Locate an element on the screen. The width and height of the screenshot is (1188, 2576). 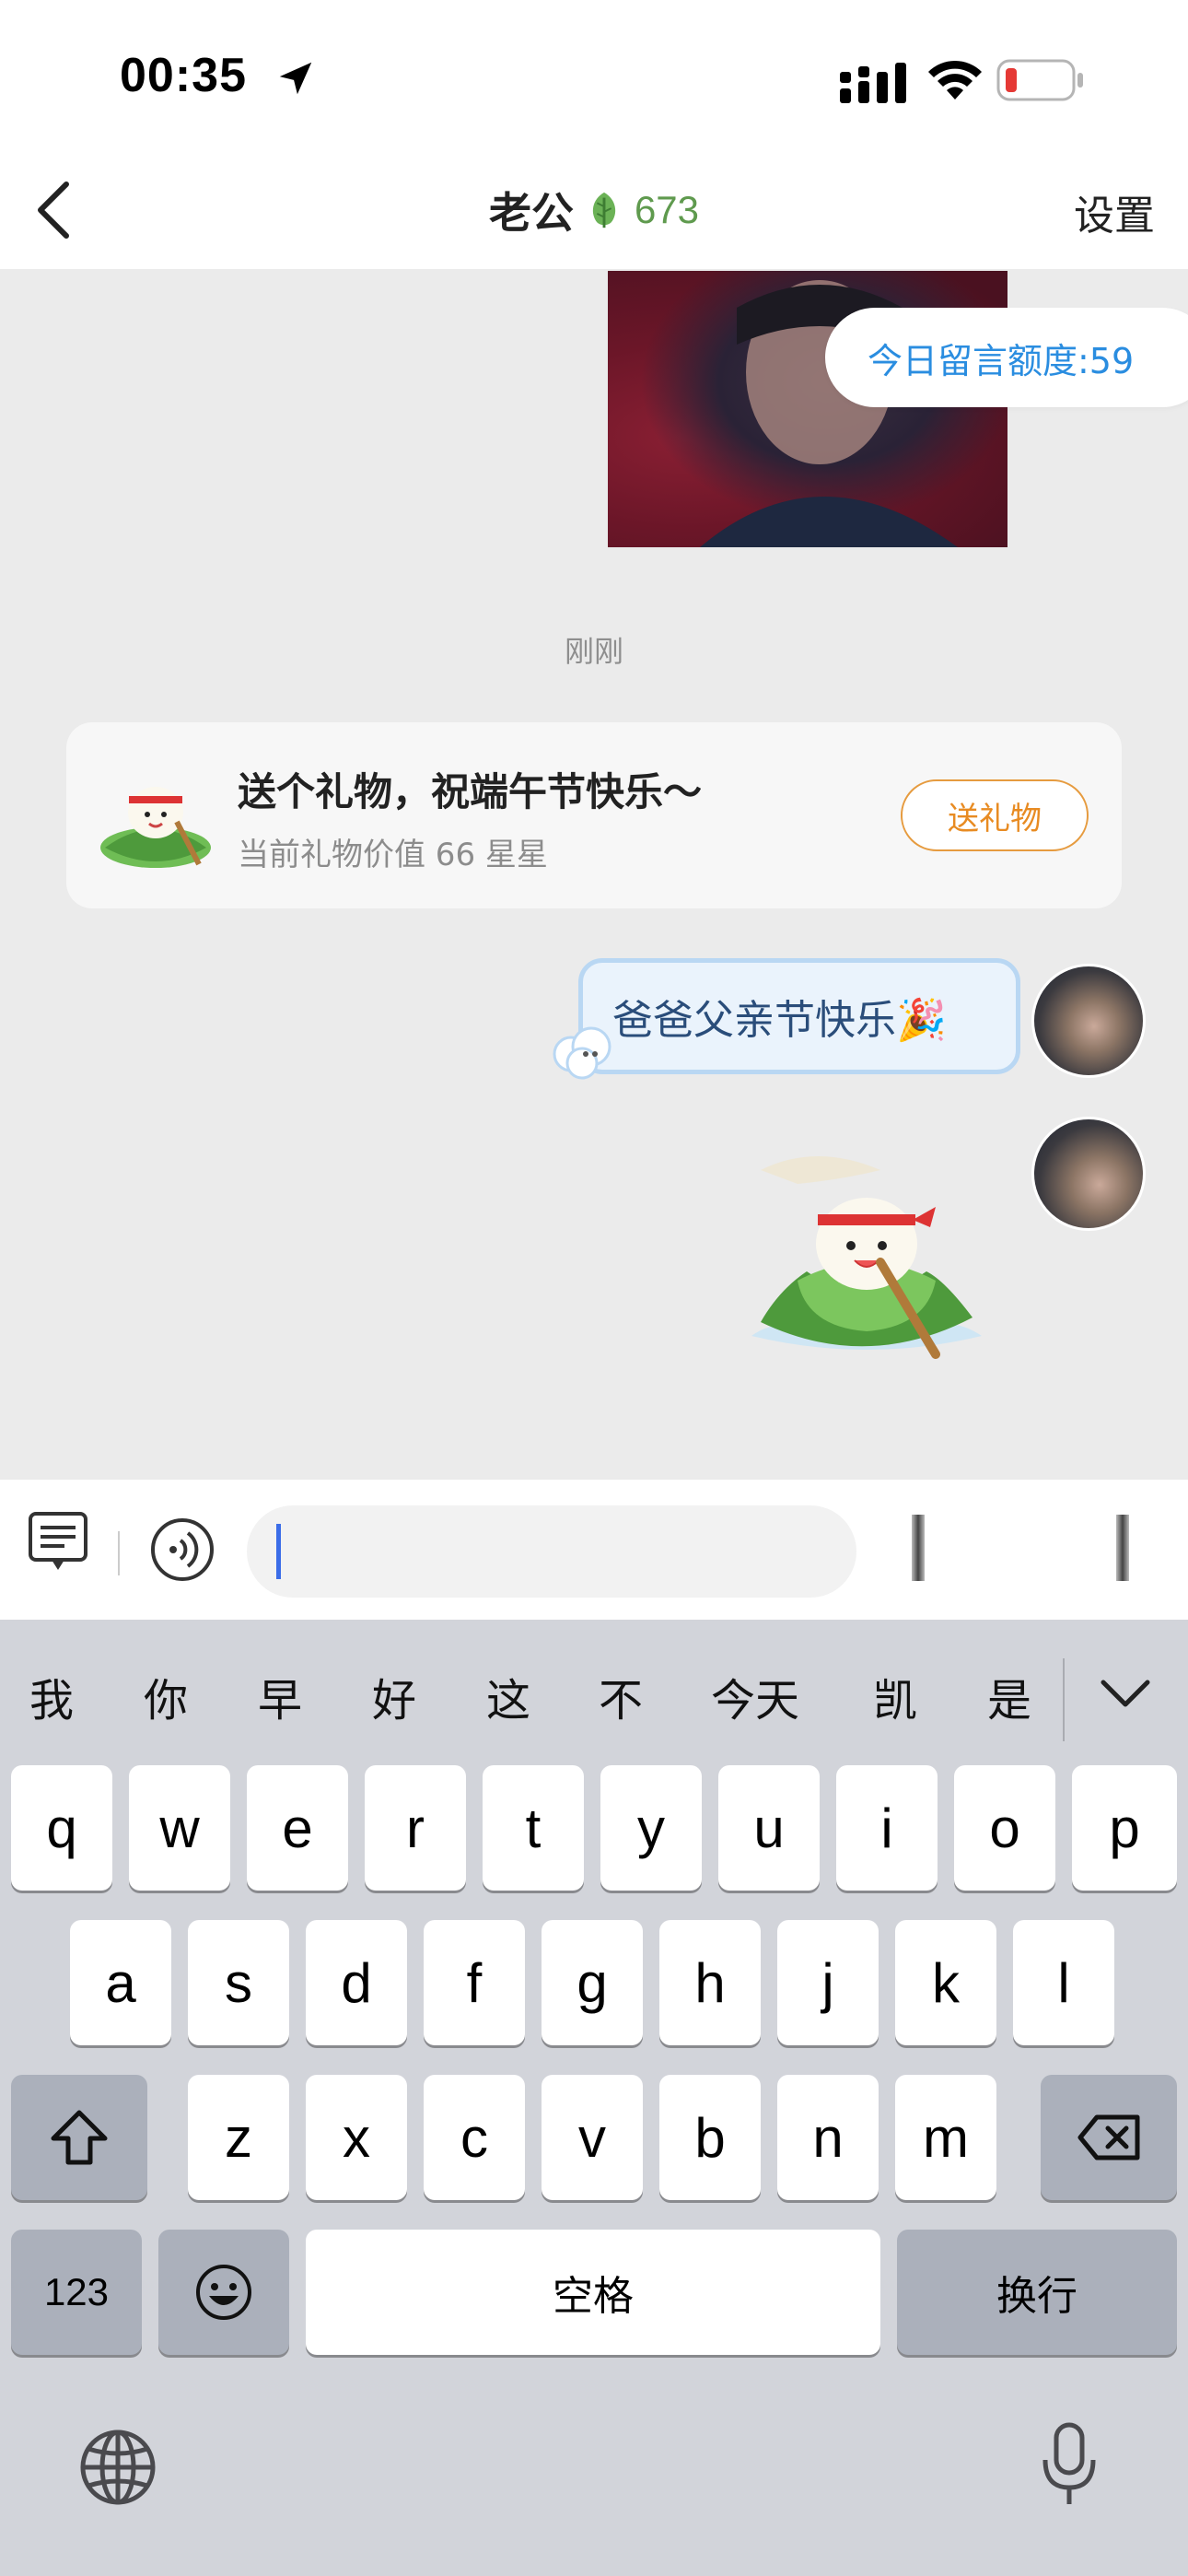
key-f: f is located at coordinates (474, 1982).